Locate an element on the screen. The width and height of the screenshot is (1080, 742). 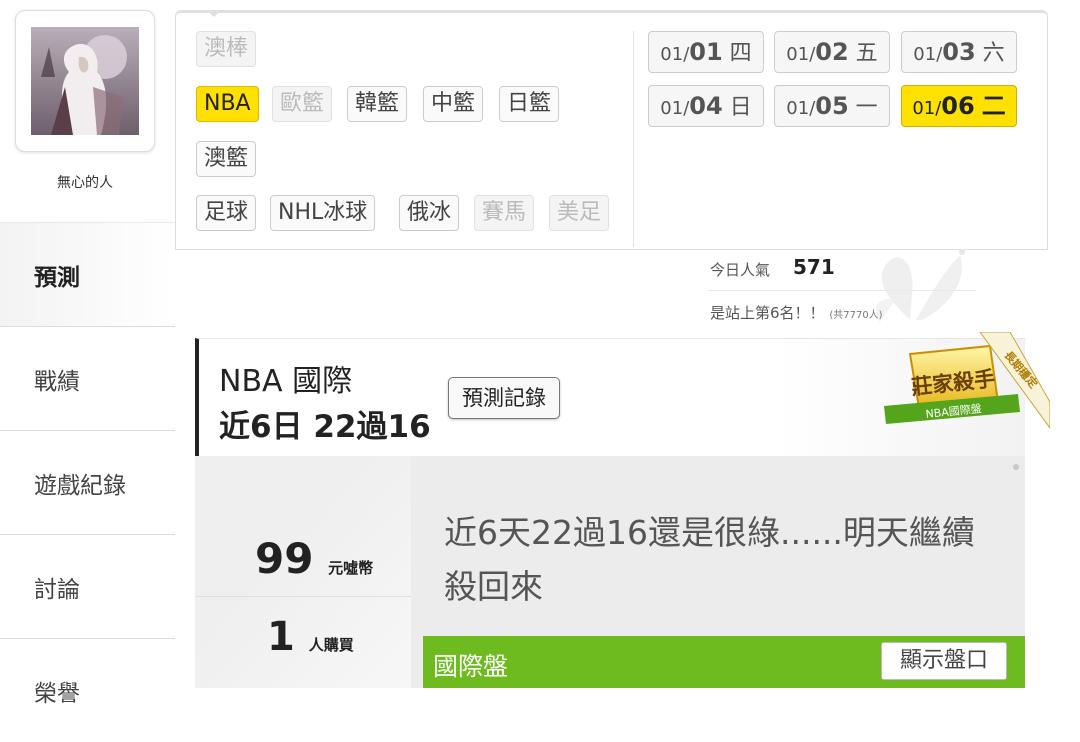
date-weekday: 六 is located at coordinates (993, 53).